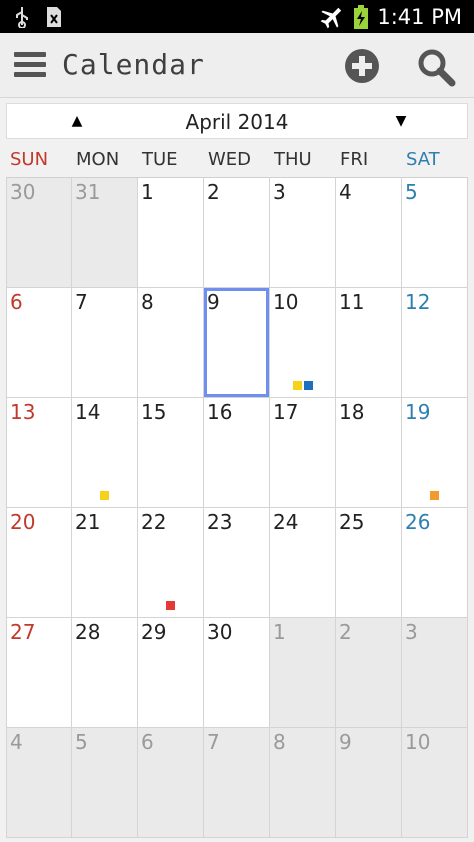  What do you see at coordinates (293, 159) in the screenshot?
I see `weekday-thu: THU` at bounding box center [293, 159].